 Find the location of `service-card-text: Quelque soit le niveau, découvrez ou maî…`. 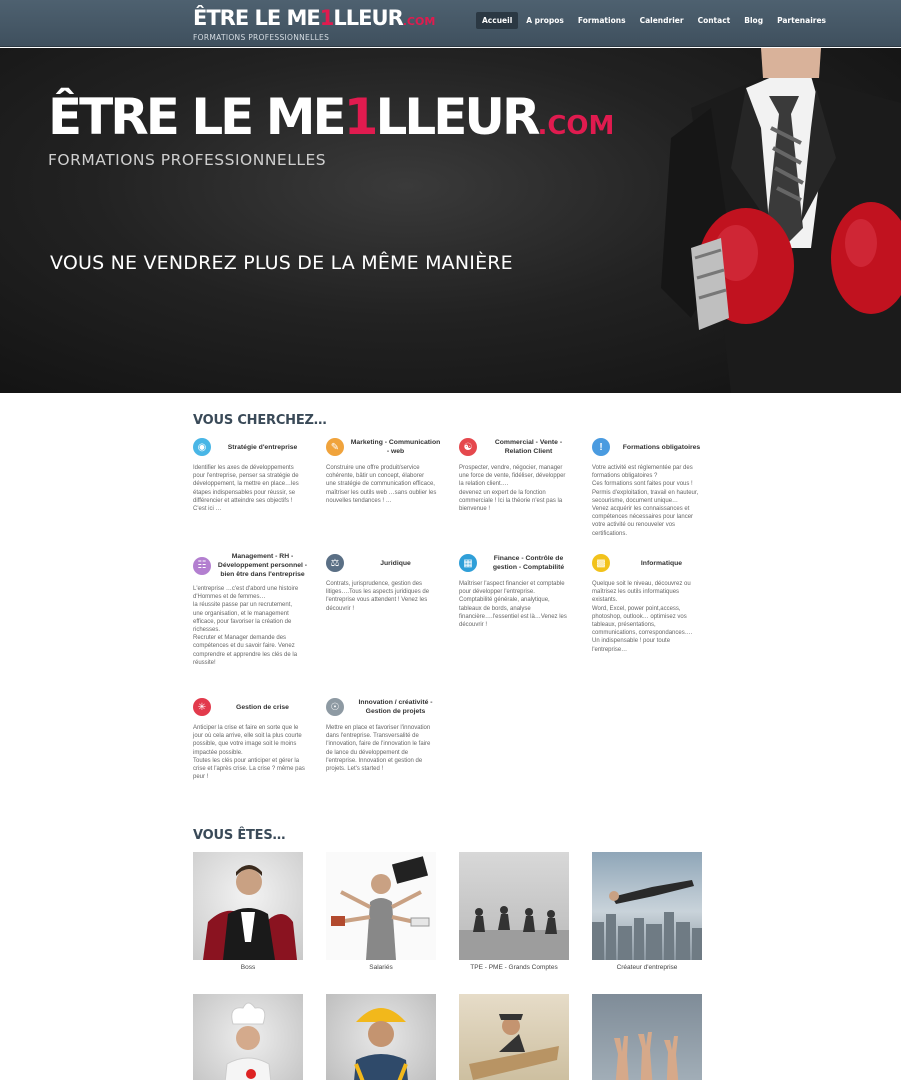

service-card-text: Quelque soit le niveau, découvrez ou maî… is located at coordinates (642, 617).